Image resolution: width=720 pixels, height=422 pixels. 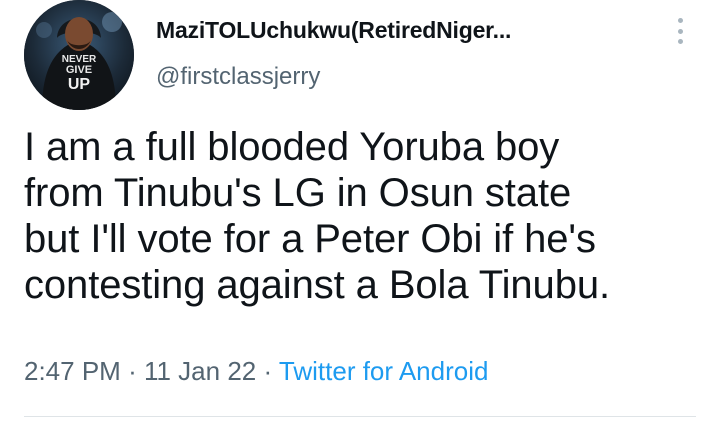 What do you see at coordinates (72, 371) in the screenshot?
I see `tweet-time: 2:47 PM` at bounding box center [72, 371].